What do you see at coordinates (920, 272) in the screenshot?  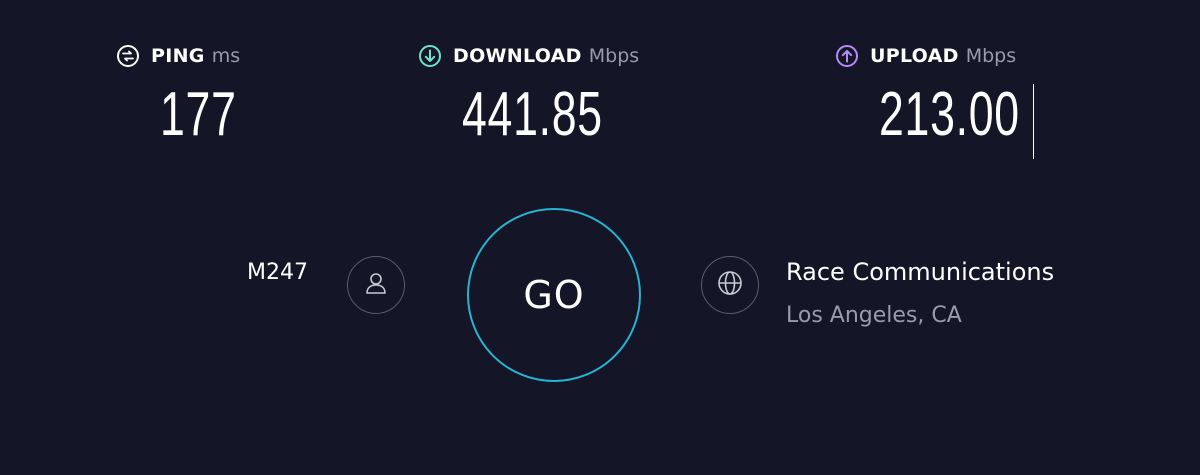 I see `server-name: Race Communications` at bounding box center [920, 272].